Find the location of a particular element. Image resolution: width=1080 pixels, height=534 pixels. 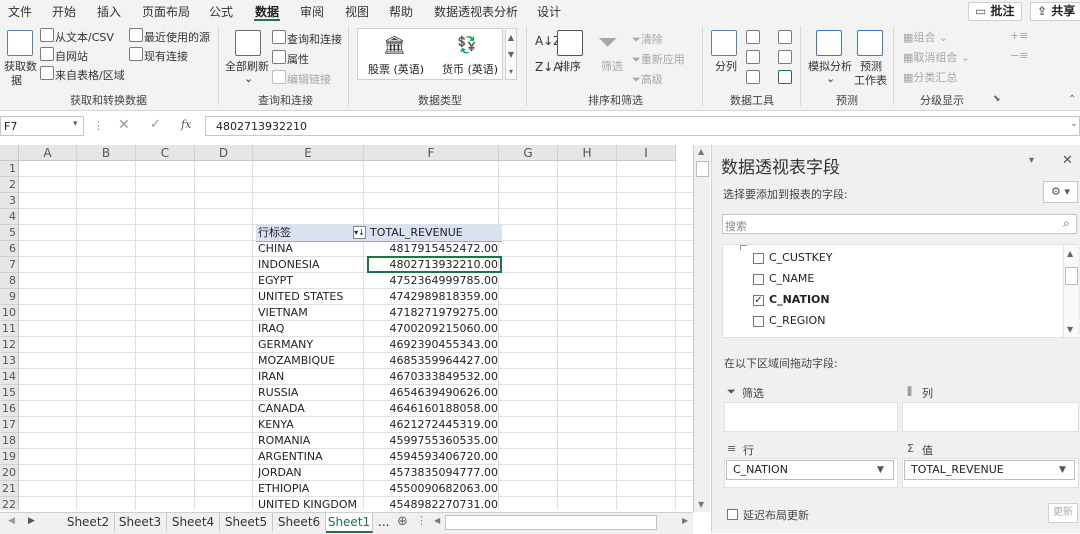

pivot-row-label: CANADA is located at coordinates (312, 409).